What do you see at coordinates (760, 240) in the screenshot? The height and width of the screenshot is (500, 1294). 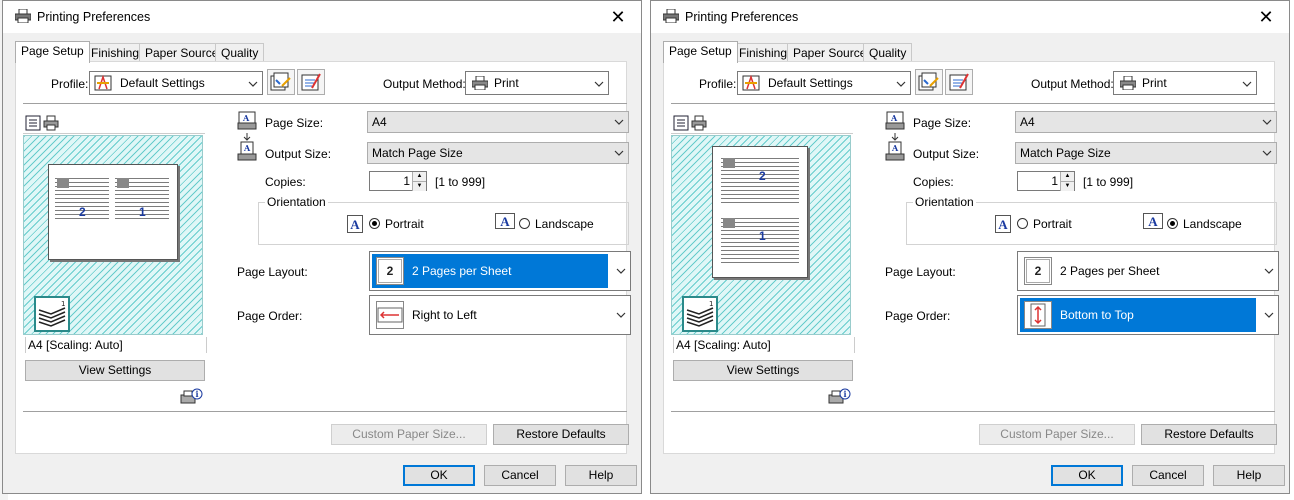 I see `preview-mini-page: 1` at bounding box center [760, 240].